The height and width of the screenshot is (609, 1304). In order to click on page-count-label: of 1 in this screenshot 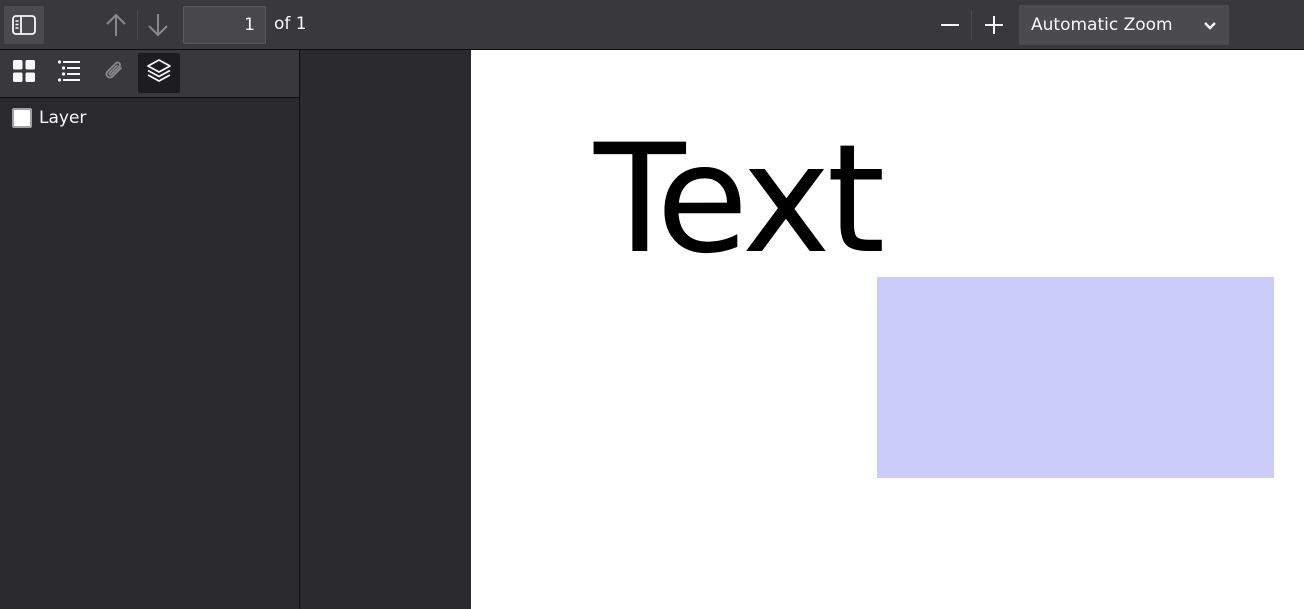, I will do `click(290, 24)`.